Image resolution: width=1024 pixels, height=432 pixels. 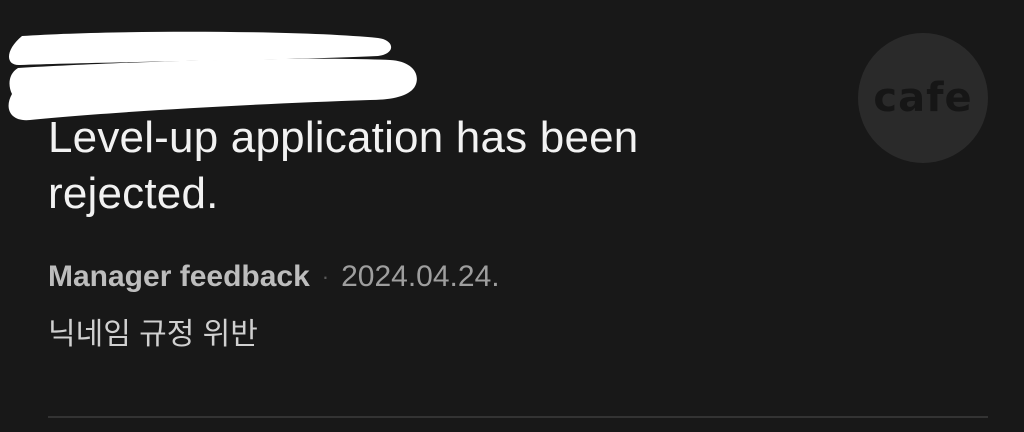 I want to click on notification-sender: Manager feedback, so click(x=179, y=276).